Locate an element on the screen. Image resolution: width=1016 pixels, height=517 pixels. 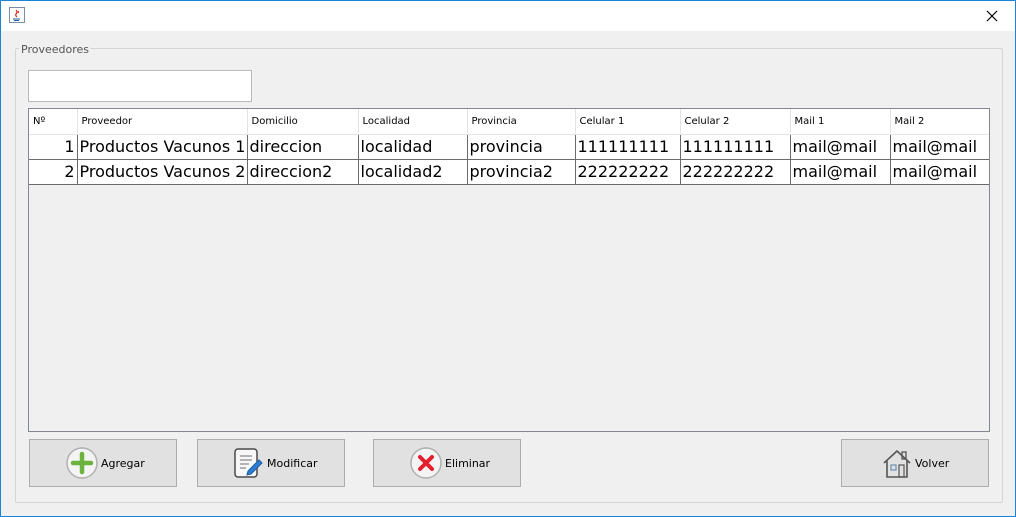
cell-proveedor: Productos Vacunos 1 is located at coordinates (162, 147).